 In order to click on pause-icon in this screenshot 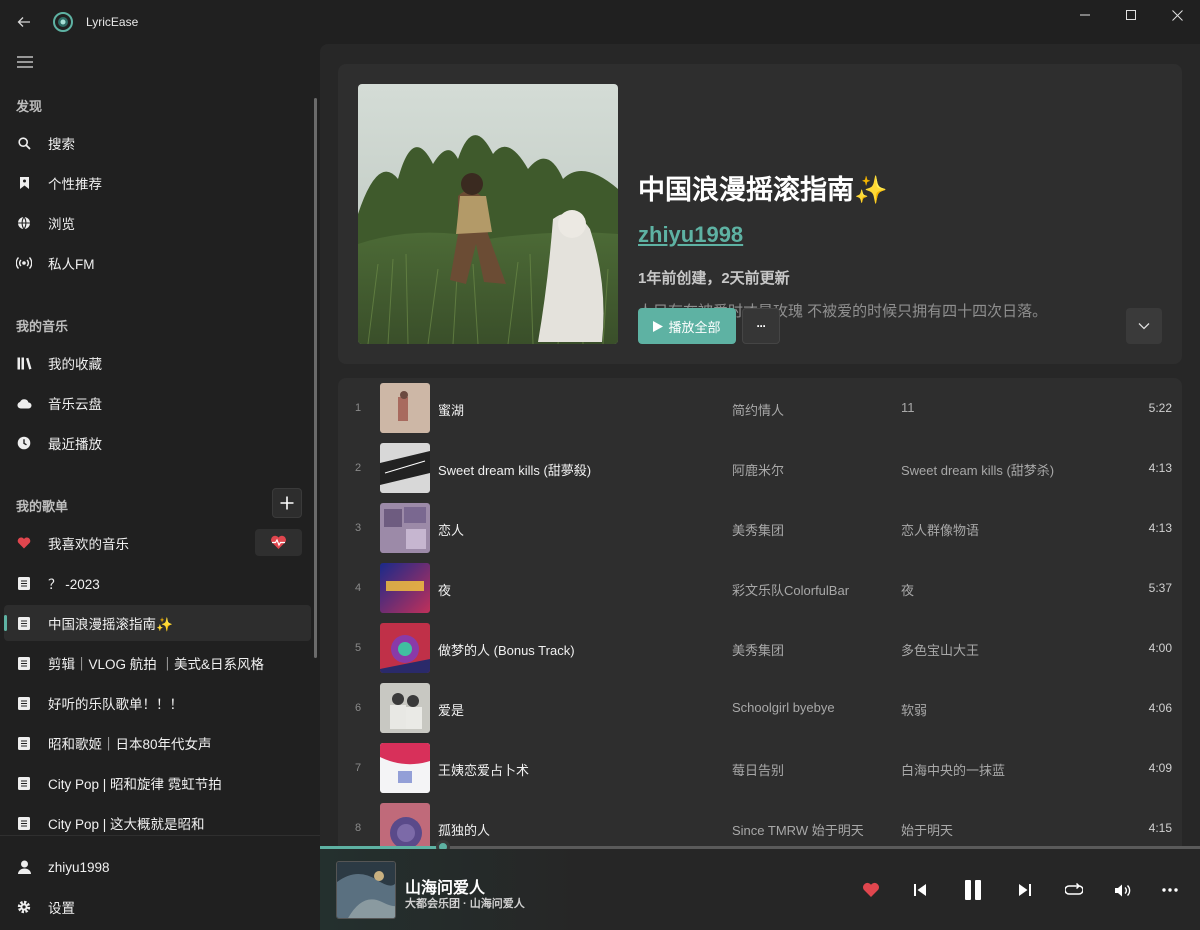, I will do `click(973, 890)`.